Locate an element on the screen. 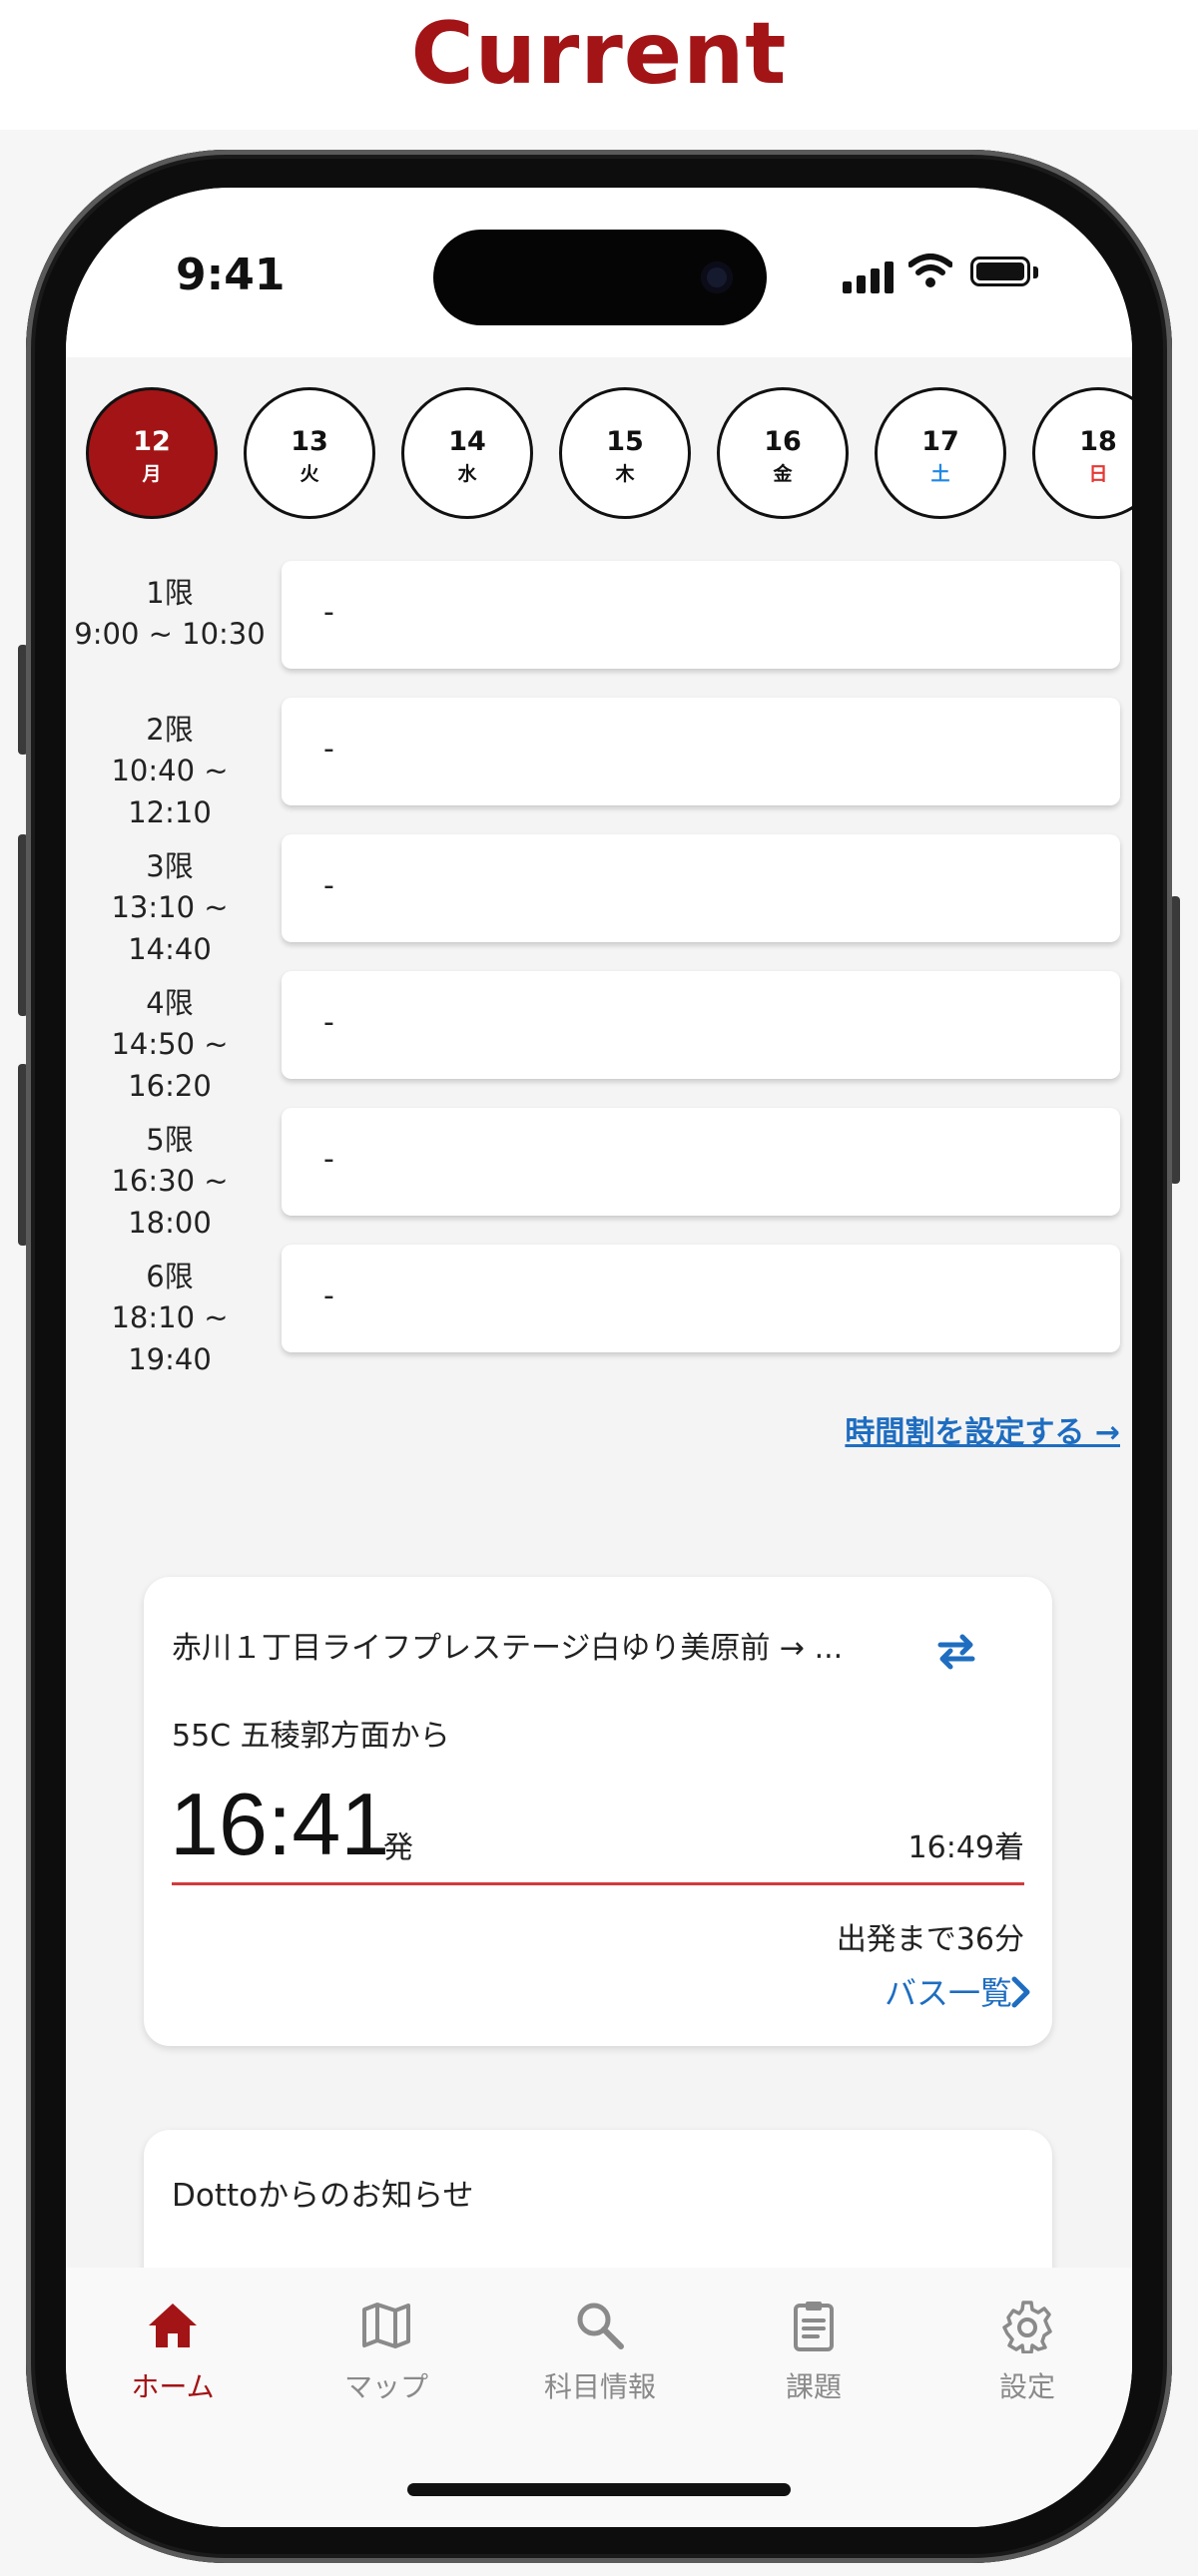 The height and width of the screenshot is (2576, 1198). departure-countdown: 出発まで36分 is located at coordinates (930, 1940).